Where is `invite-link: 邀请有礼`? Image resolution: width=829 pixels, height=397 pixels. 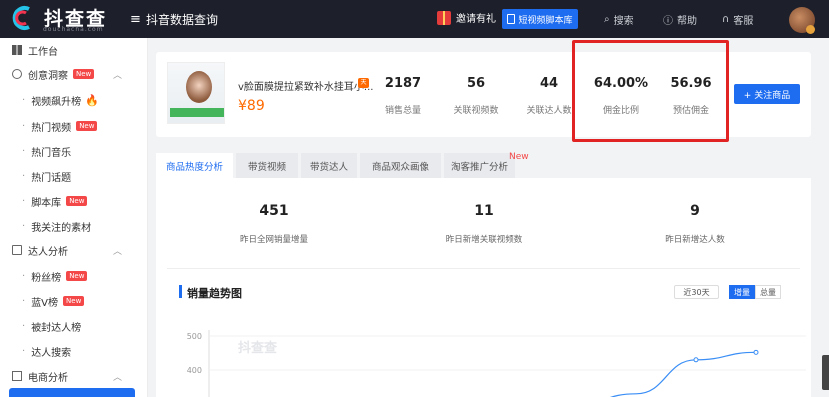 invite-link: 邀请有礼 is located at coordinates (466, 17).